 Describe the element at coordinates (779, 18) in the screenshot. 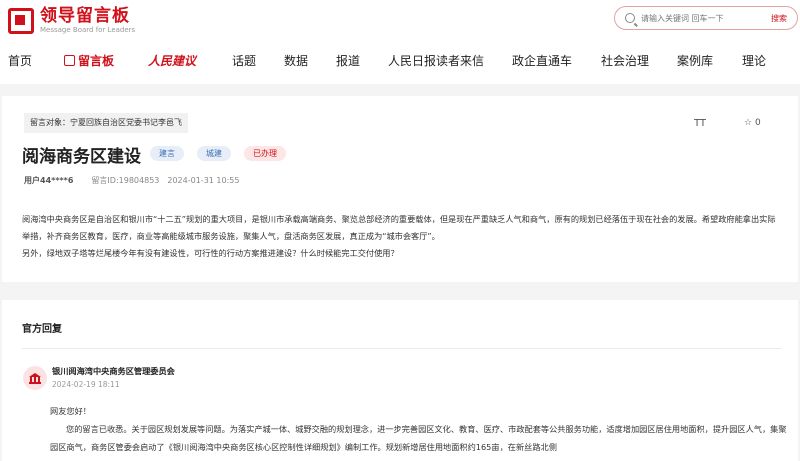

I see `search-button: 搜索` at that location.